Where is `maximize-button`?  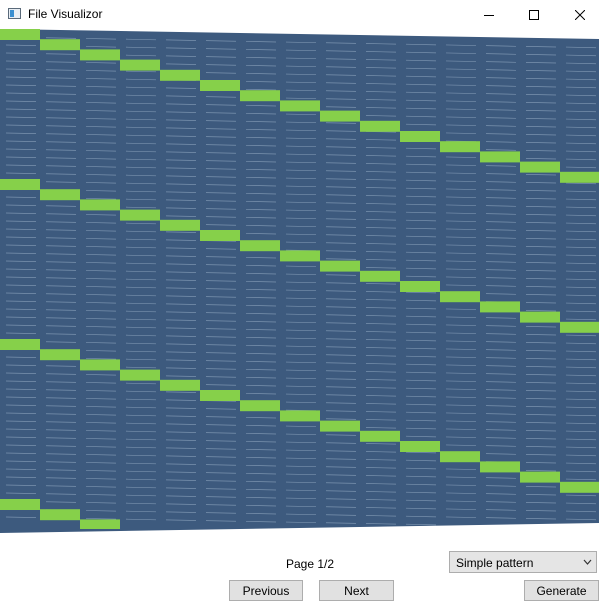
maximize-button is located at coordinates (534, 14).